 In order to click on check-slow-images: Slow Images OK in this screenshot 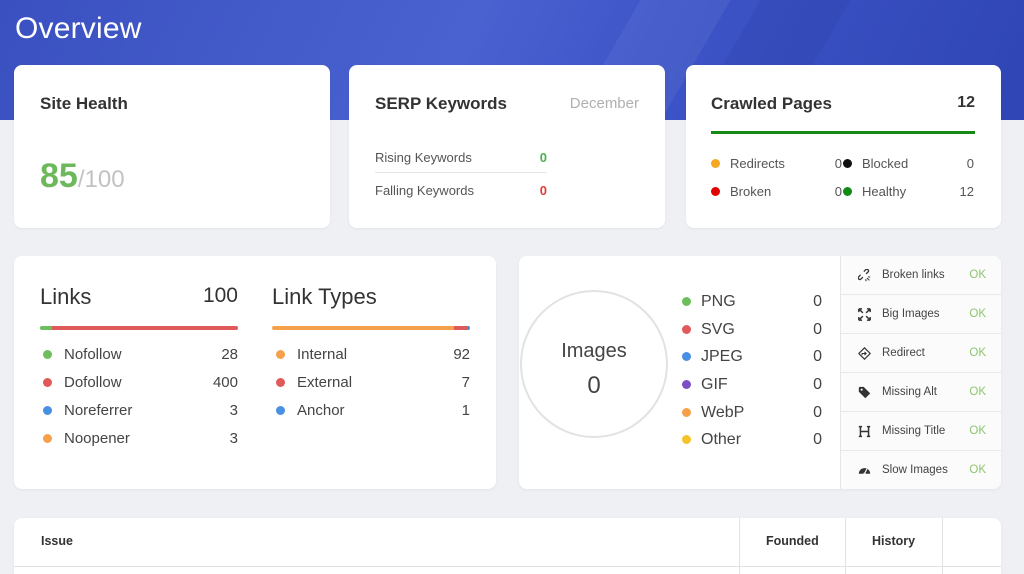, I will do `click(921, 470)`.